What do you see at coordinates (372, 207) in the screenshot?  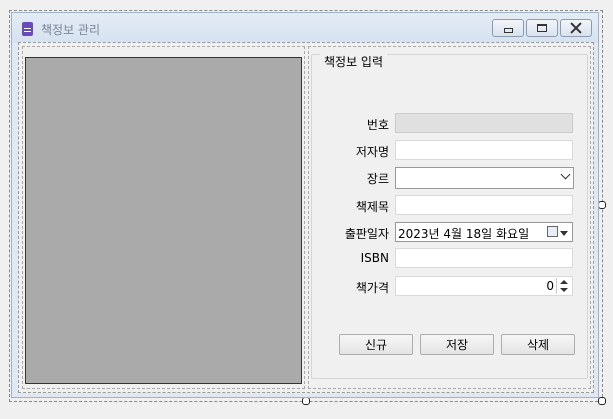 I see `book-title-label: 책제목` at bounding box center [372, 207].